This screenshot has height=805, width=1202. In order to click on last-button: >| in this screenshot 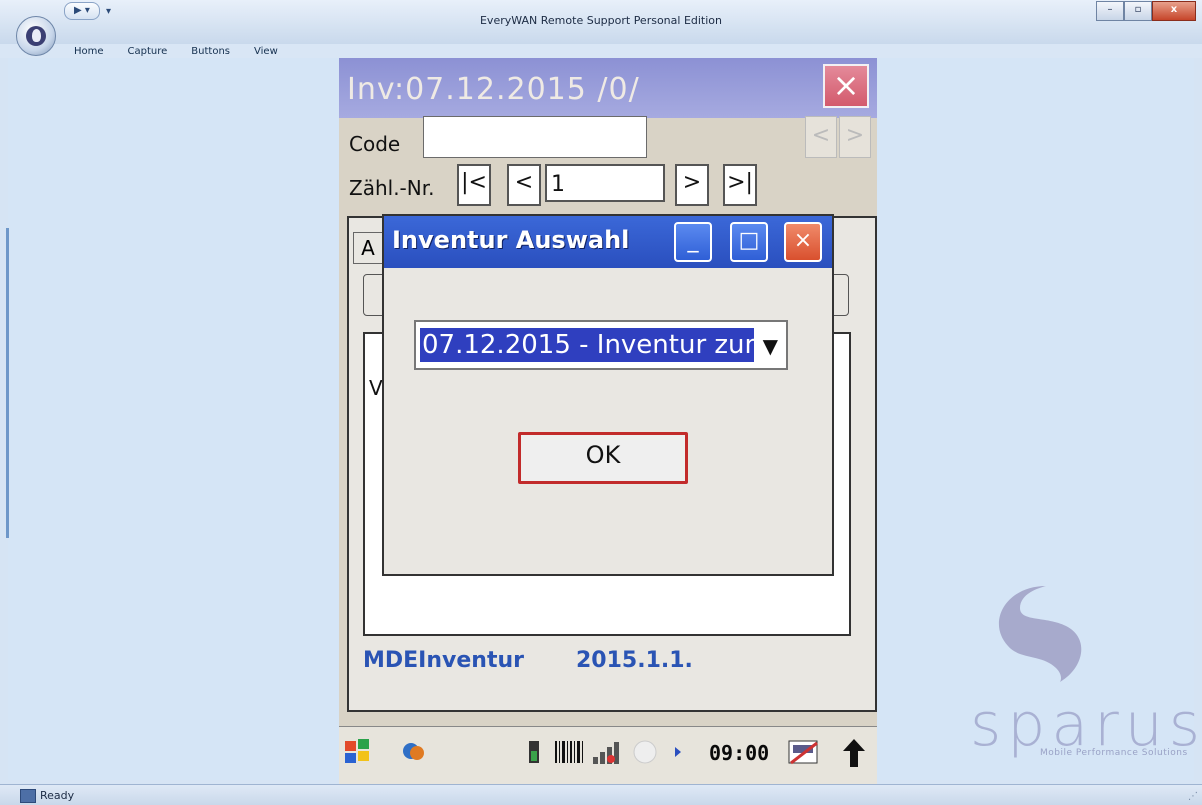, I will do `click(740, 185)`.